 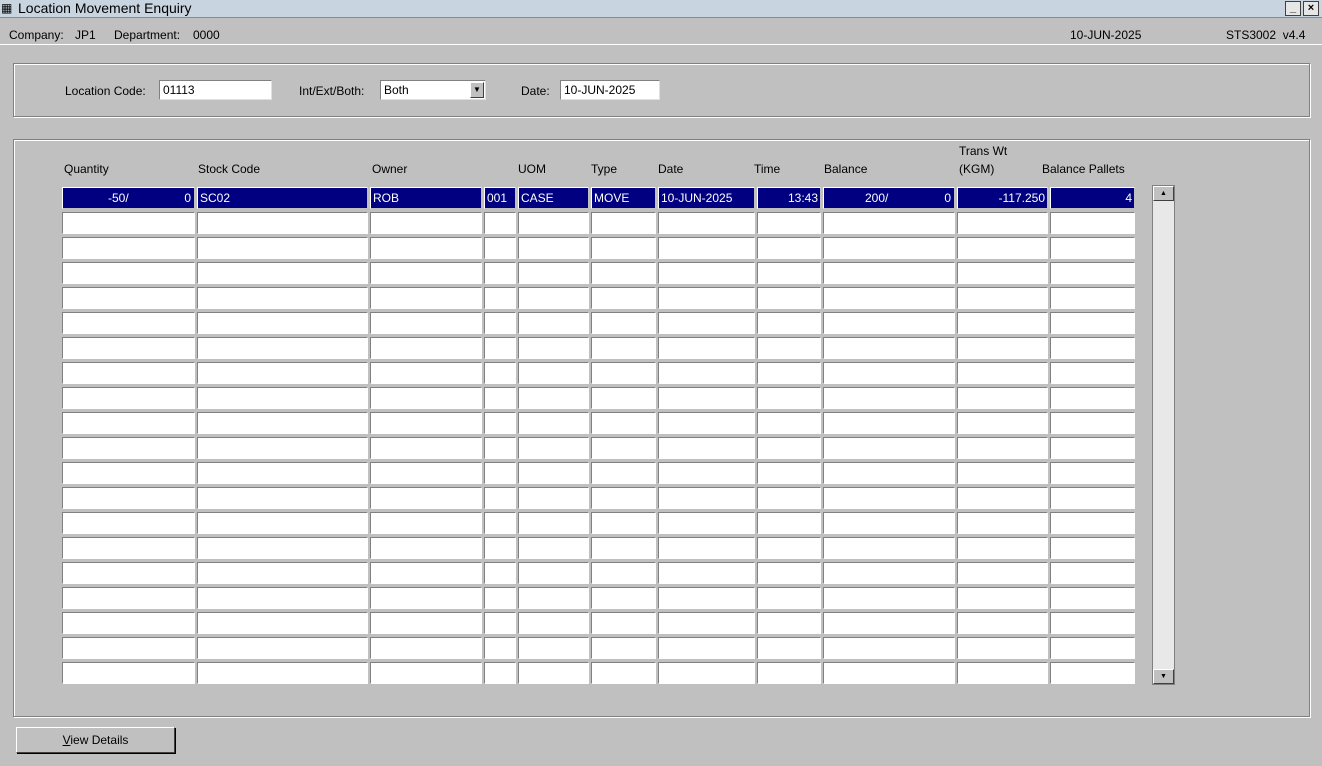 I want to click on scroll-up-icon: ▲, so click(x=1163, y=193).